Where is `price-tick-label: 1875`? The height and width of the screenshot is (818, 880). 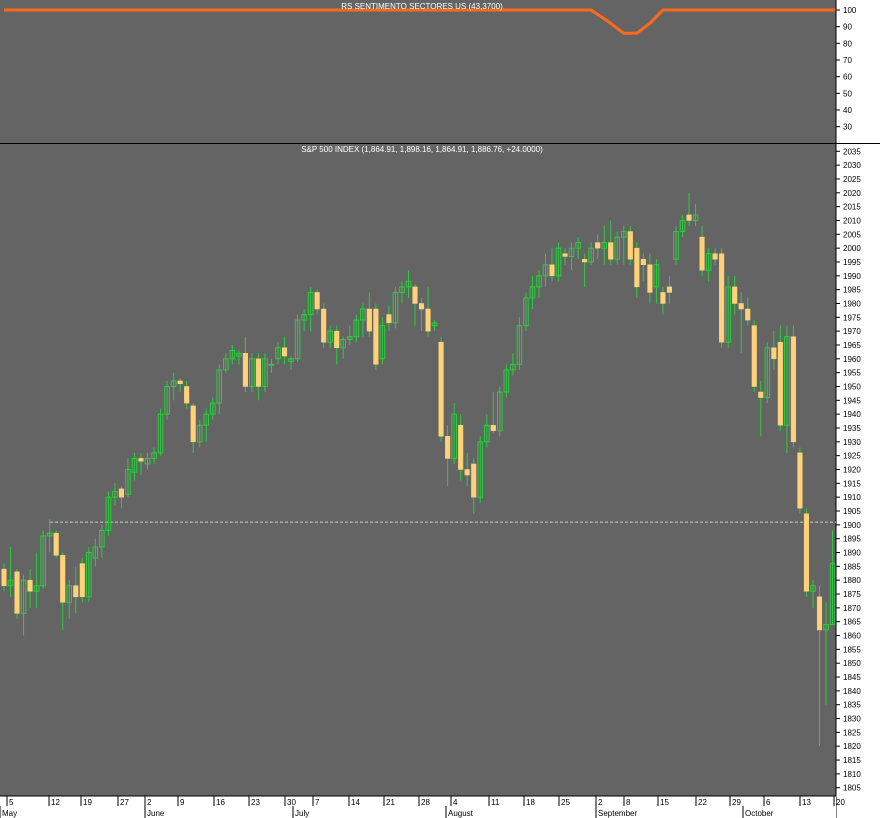 price-tick-label: 1875 is located at coordinates (852, 594).